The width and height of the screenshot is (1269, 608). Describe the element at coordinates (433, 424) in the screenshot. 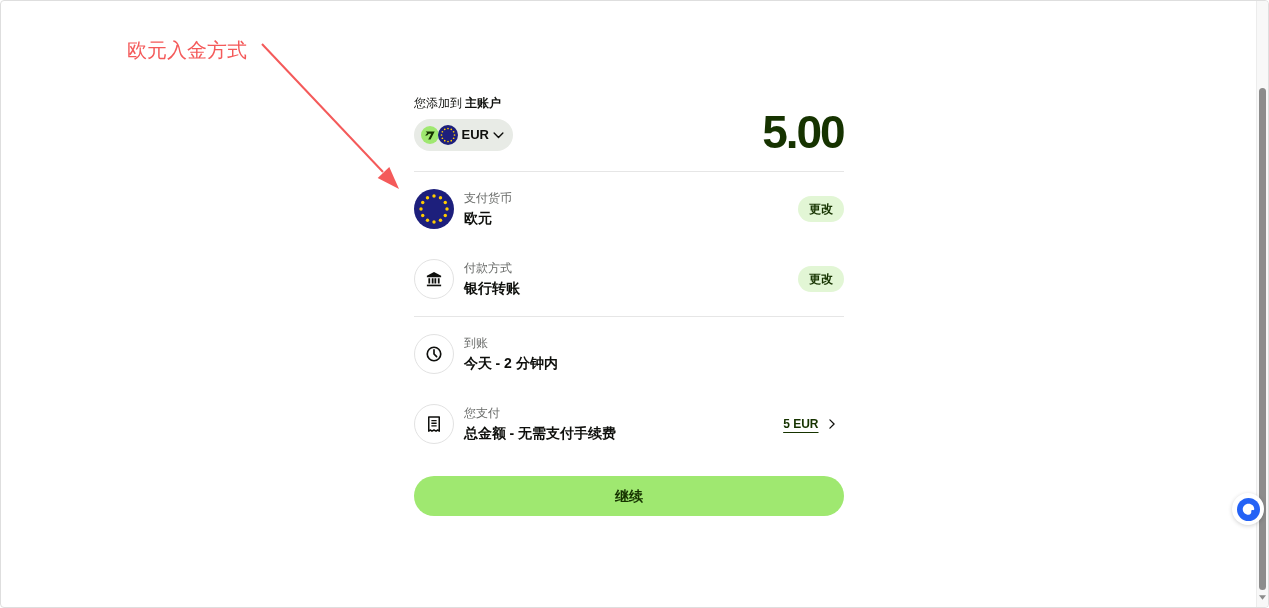

I see `receipt-icon` at that location.